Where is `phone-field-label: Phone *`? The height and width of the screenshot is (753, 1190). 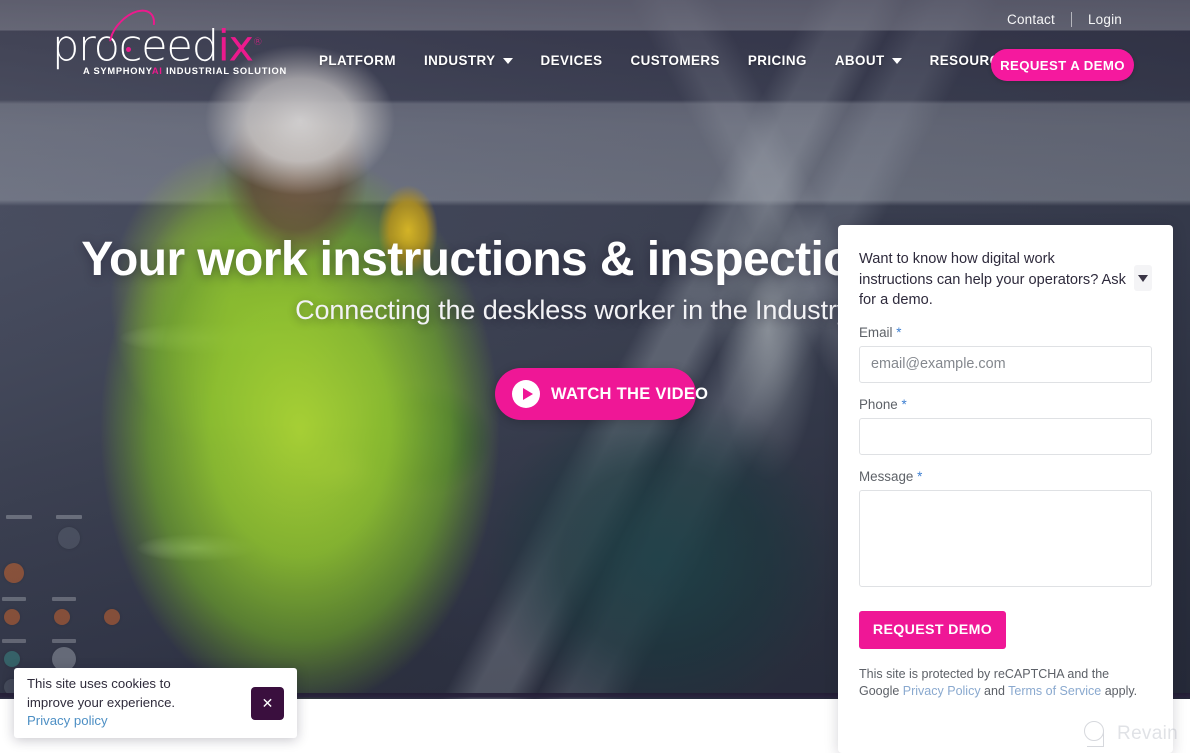 phone-field-label: Phone * is located at coordinates (1005, 404).